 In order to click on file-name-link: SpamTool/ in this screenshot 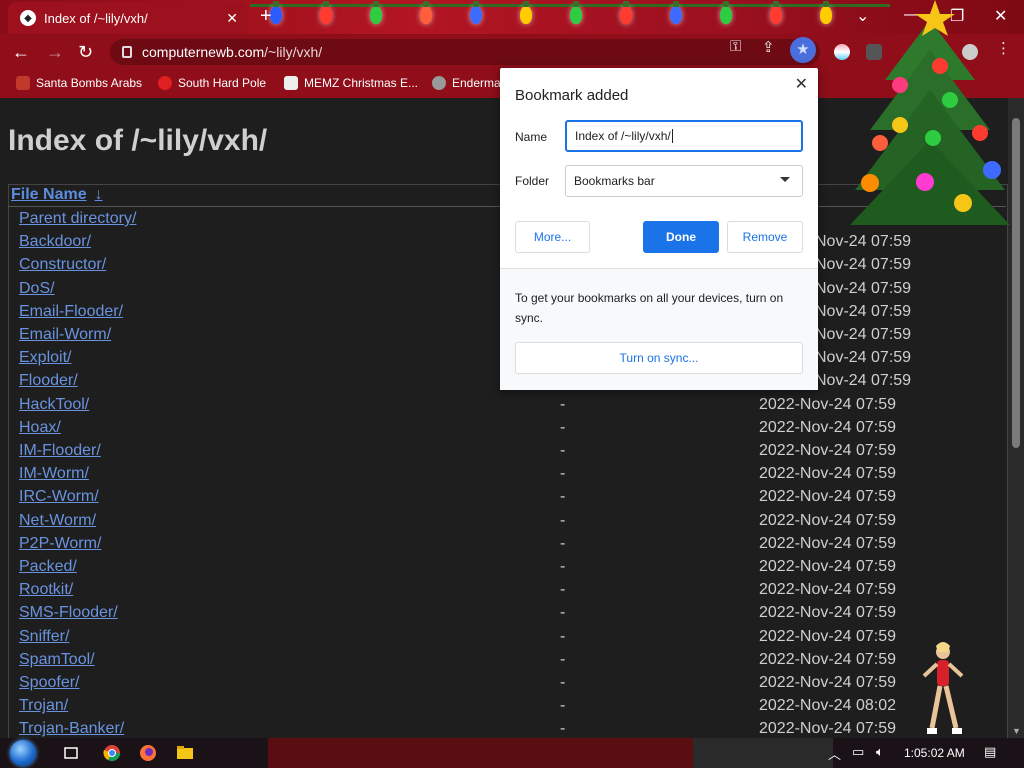, I will do `click(57, 660)`.